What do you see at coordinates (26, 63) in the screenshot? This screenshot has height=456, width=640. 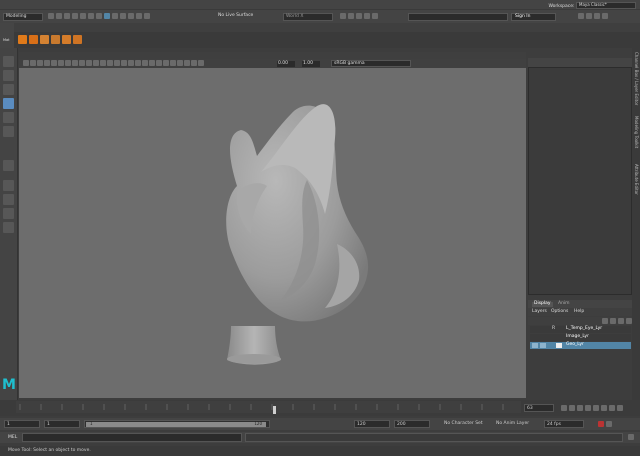 I see `select-camera-icon` at bounding box center [26, 63].